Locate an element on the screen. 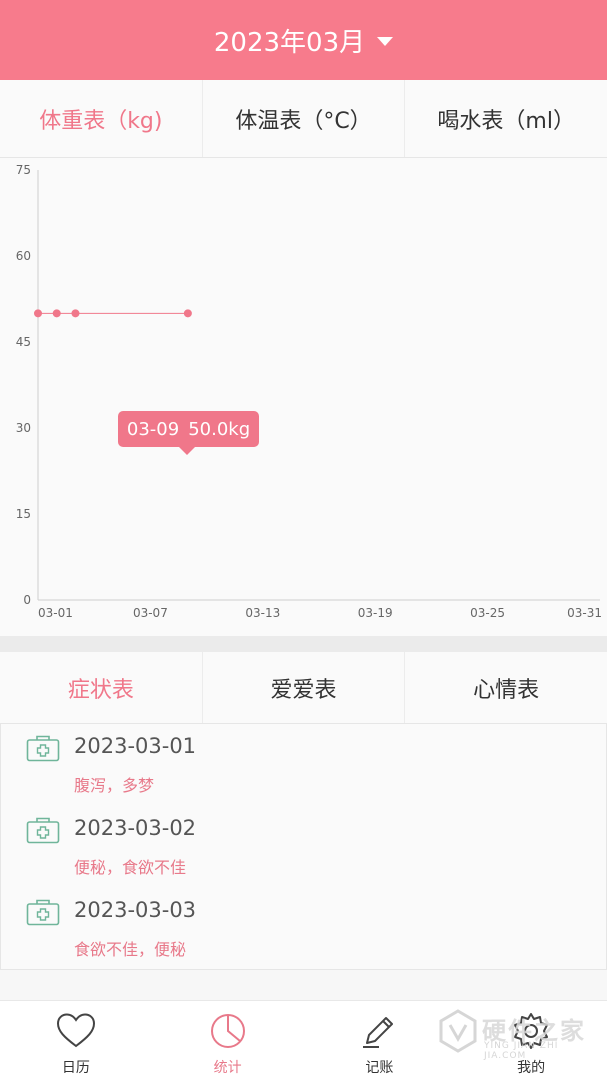 This screenshot has height=1080, width=607. record-date: 2023-03-02 is located at coordinates (135, 828).